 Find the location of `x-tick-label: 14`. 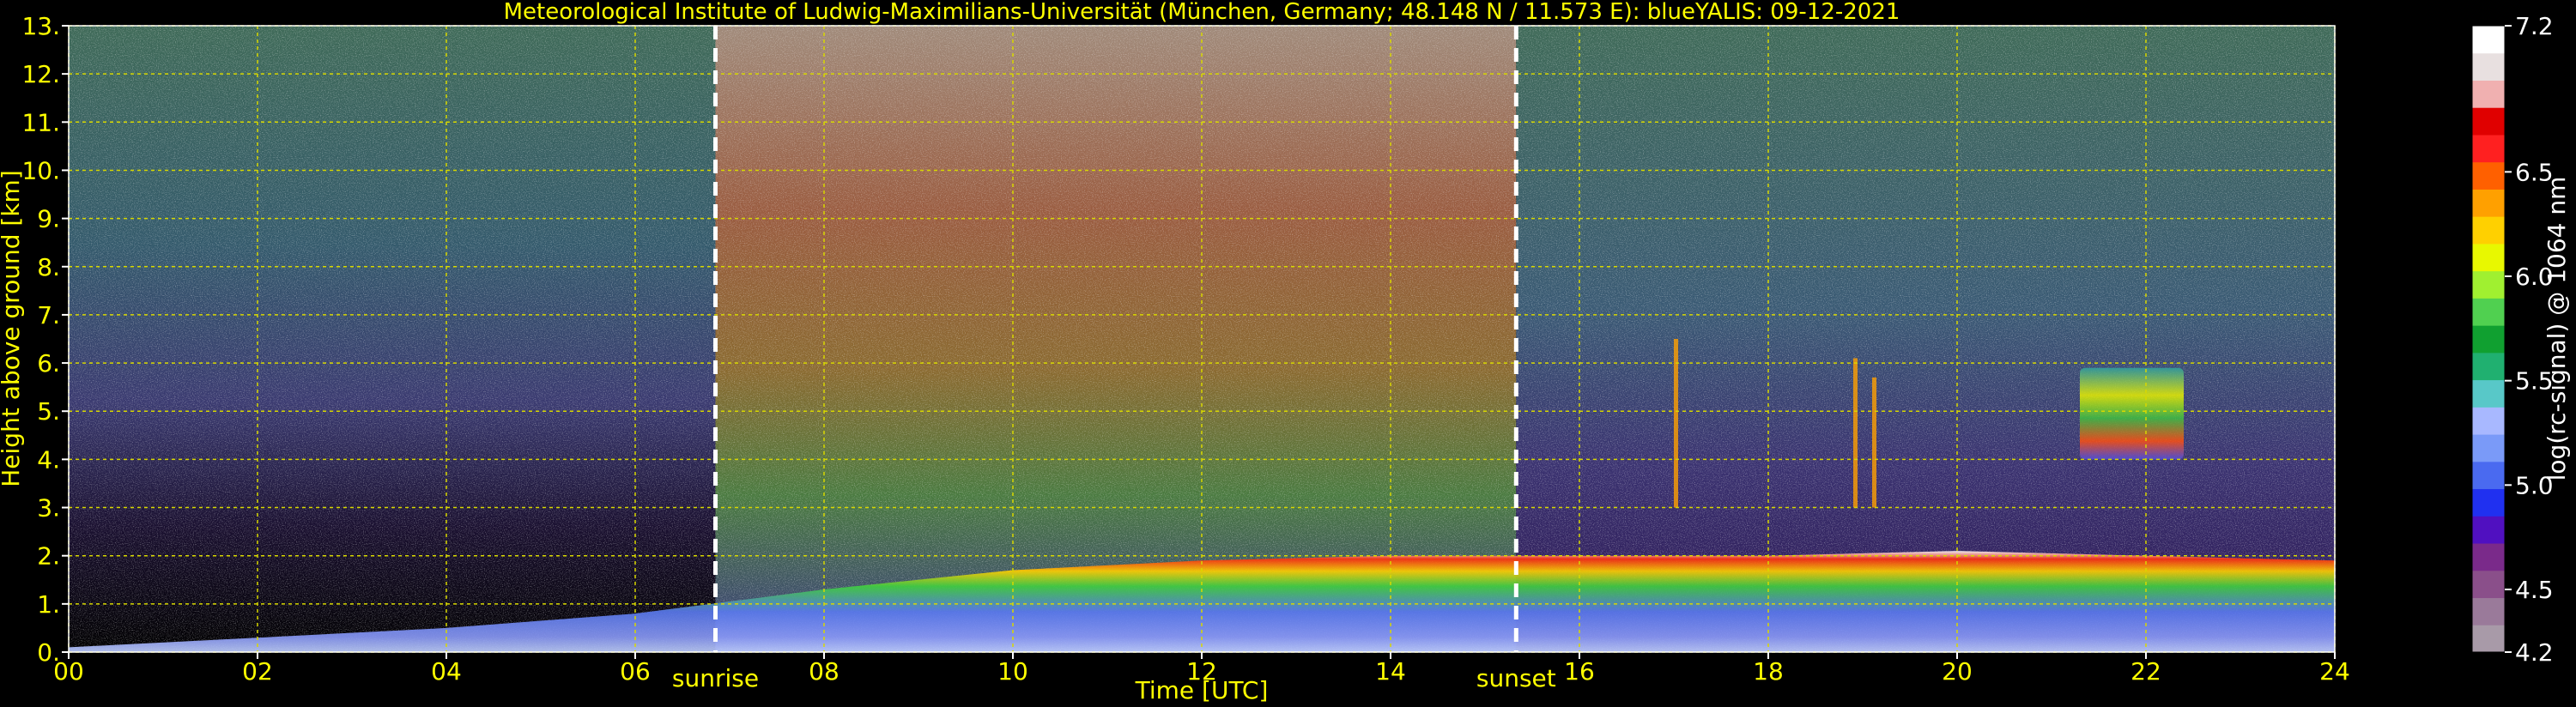

x-tick-label: 14 is located at coordinates (1390, 671).